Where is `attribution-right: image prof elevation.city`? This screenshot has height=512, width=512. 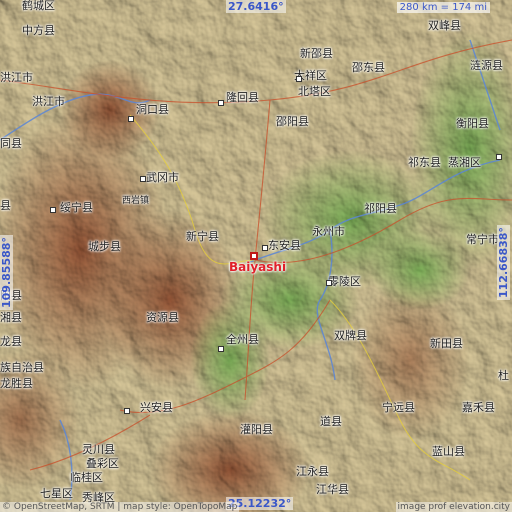
attribution-right: image prof elevation.city is located at coordinates (453, 507).